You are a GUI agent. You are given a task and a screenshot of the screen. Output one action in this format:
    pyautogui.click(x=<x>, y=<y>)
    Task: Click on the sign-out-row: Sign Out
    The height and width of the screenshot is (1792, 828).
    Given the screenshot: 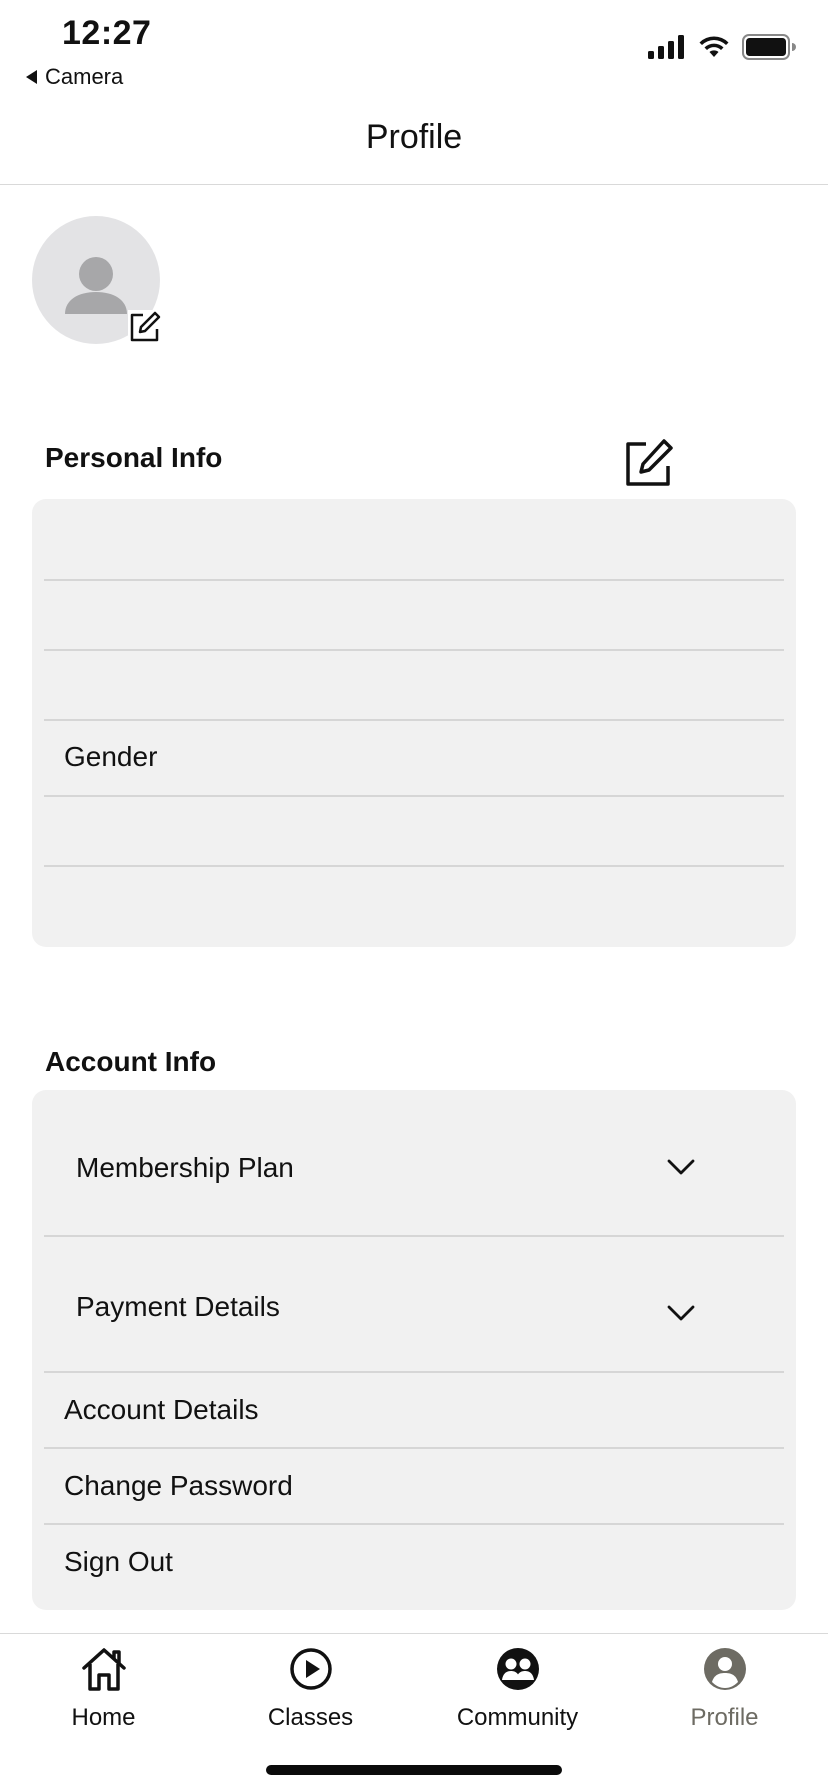 What is the action you would take?
    pyautogui.click(x=118, y=1562)
    